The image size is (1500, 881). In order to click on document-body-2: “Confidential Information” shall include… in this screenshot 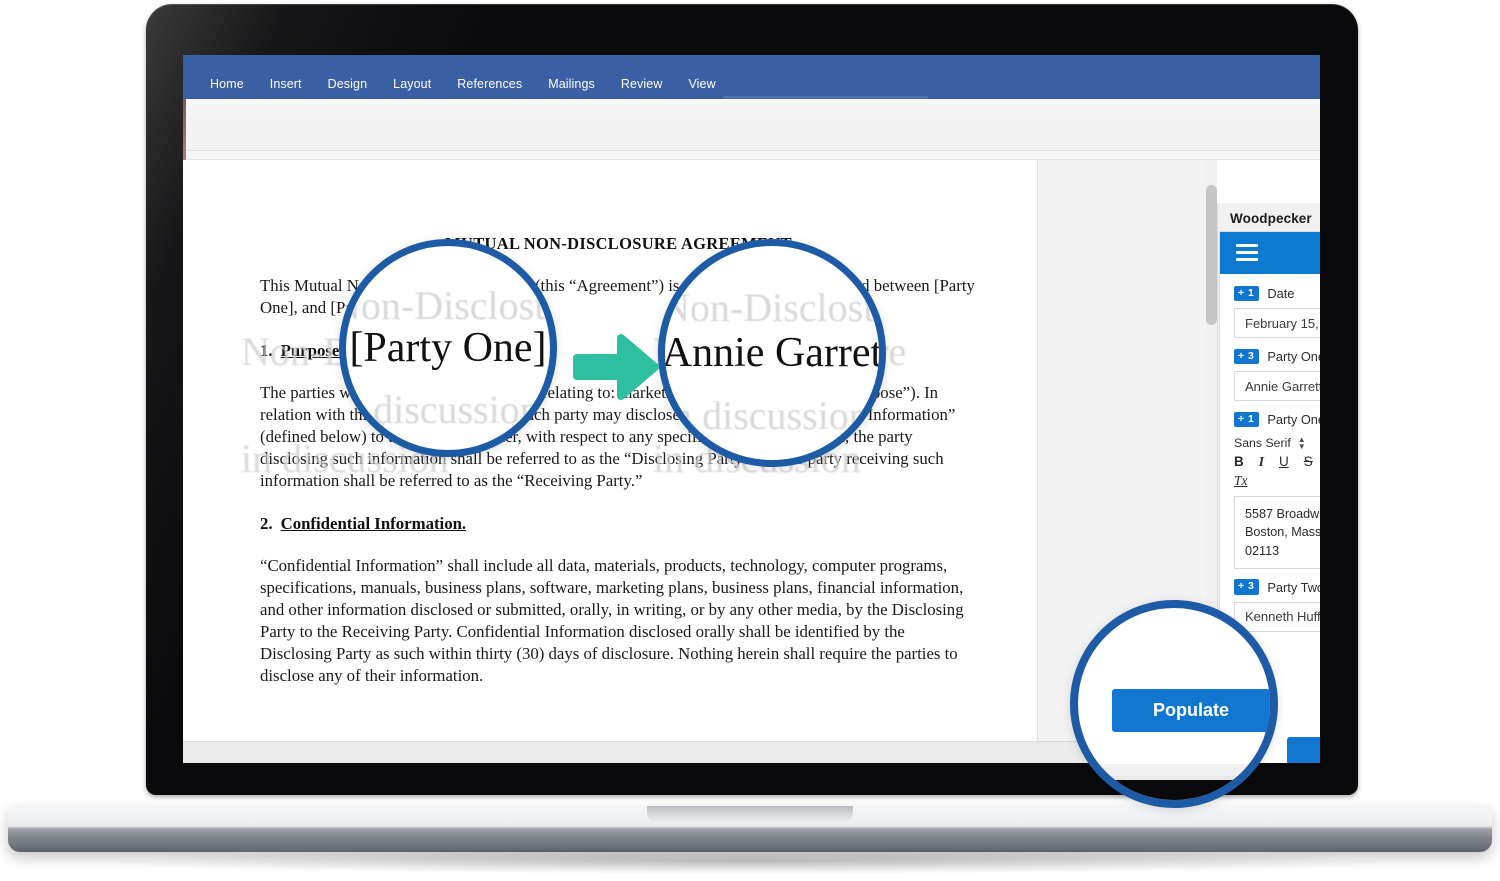, I will do `click(612, 620)`.